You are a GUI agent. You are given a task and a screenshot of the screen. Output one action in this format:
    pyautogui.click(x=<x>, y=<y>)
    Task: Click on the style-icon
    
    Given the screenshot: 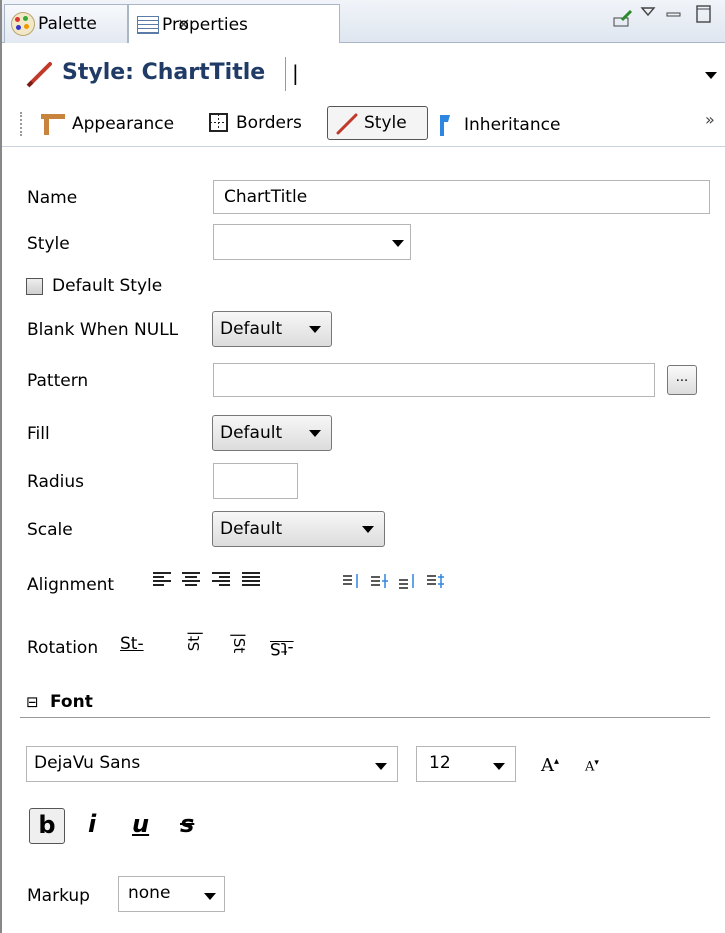 What is the action you would take?
    pyautogui.click(x=347, y=124)
    